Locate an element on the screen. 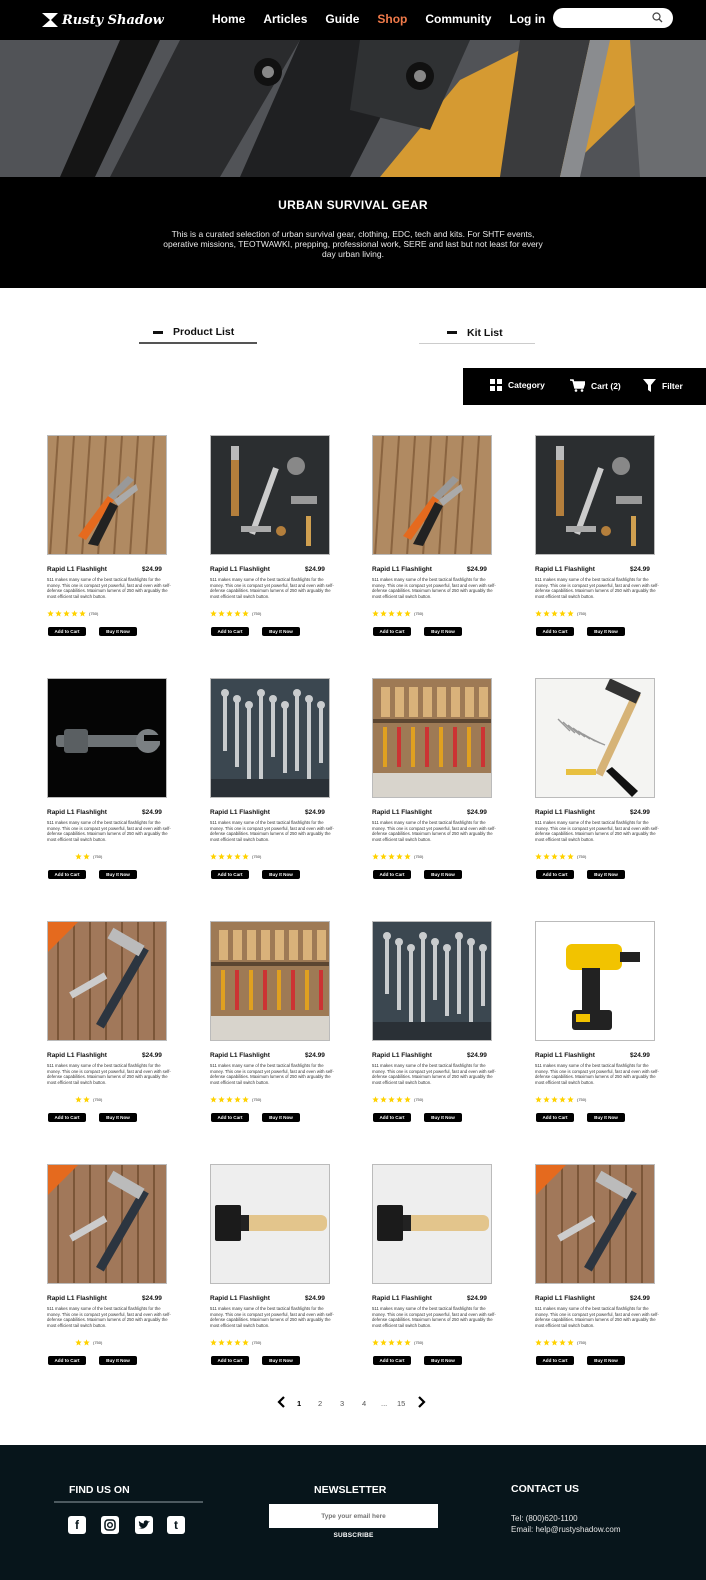 The width and height of the screenshot is (706, 1580). prev-page-icon is located at coordinates (281, 1403).